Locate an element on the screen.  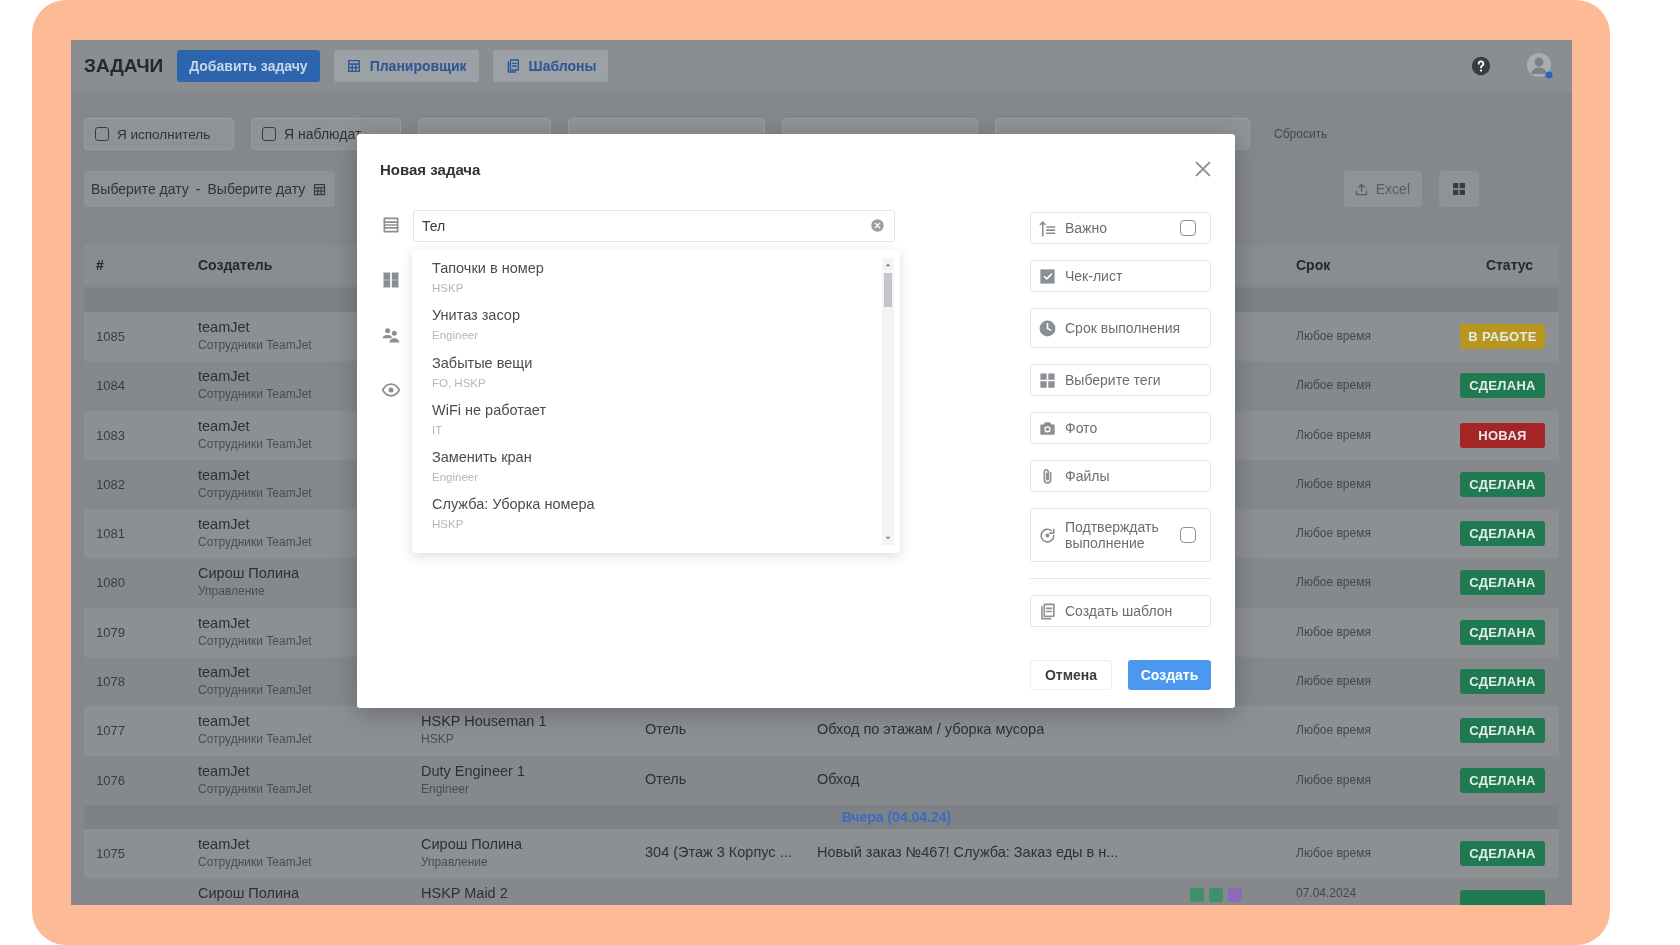
status-badge: В РАБОТЕ is located at coordinates (1502, 336).